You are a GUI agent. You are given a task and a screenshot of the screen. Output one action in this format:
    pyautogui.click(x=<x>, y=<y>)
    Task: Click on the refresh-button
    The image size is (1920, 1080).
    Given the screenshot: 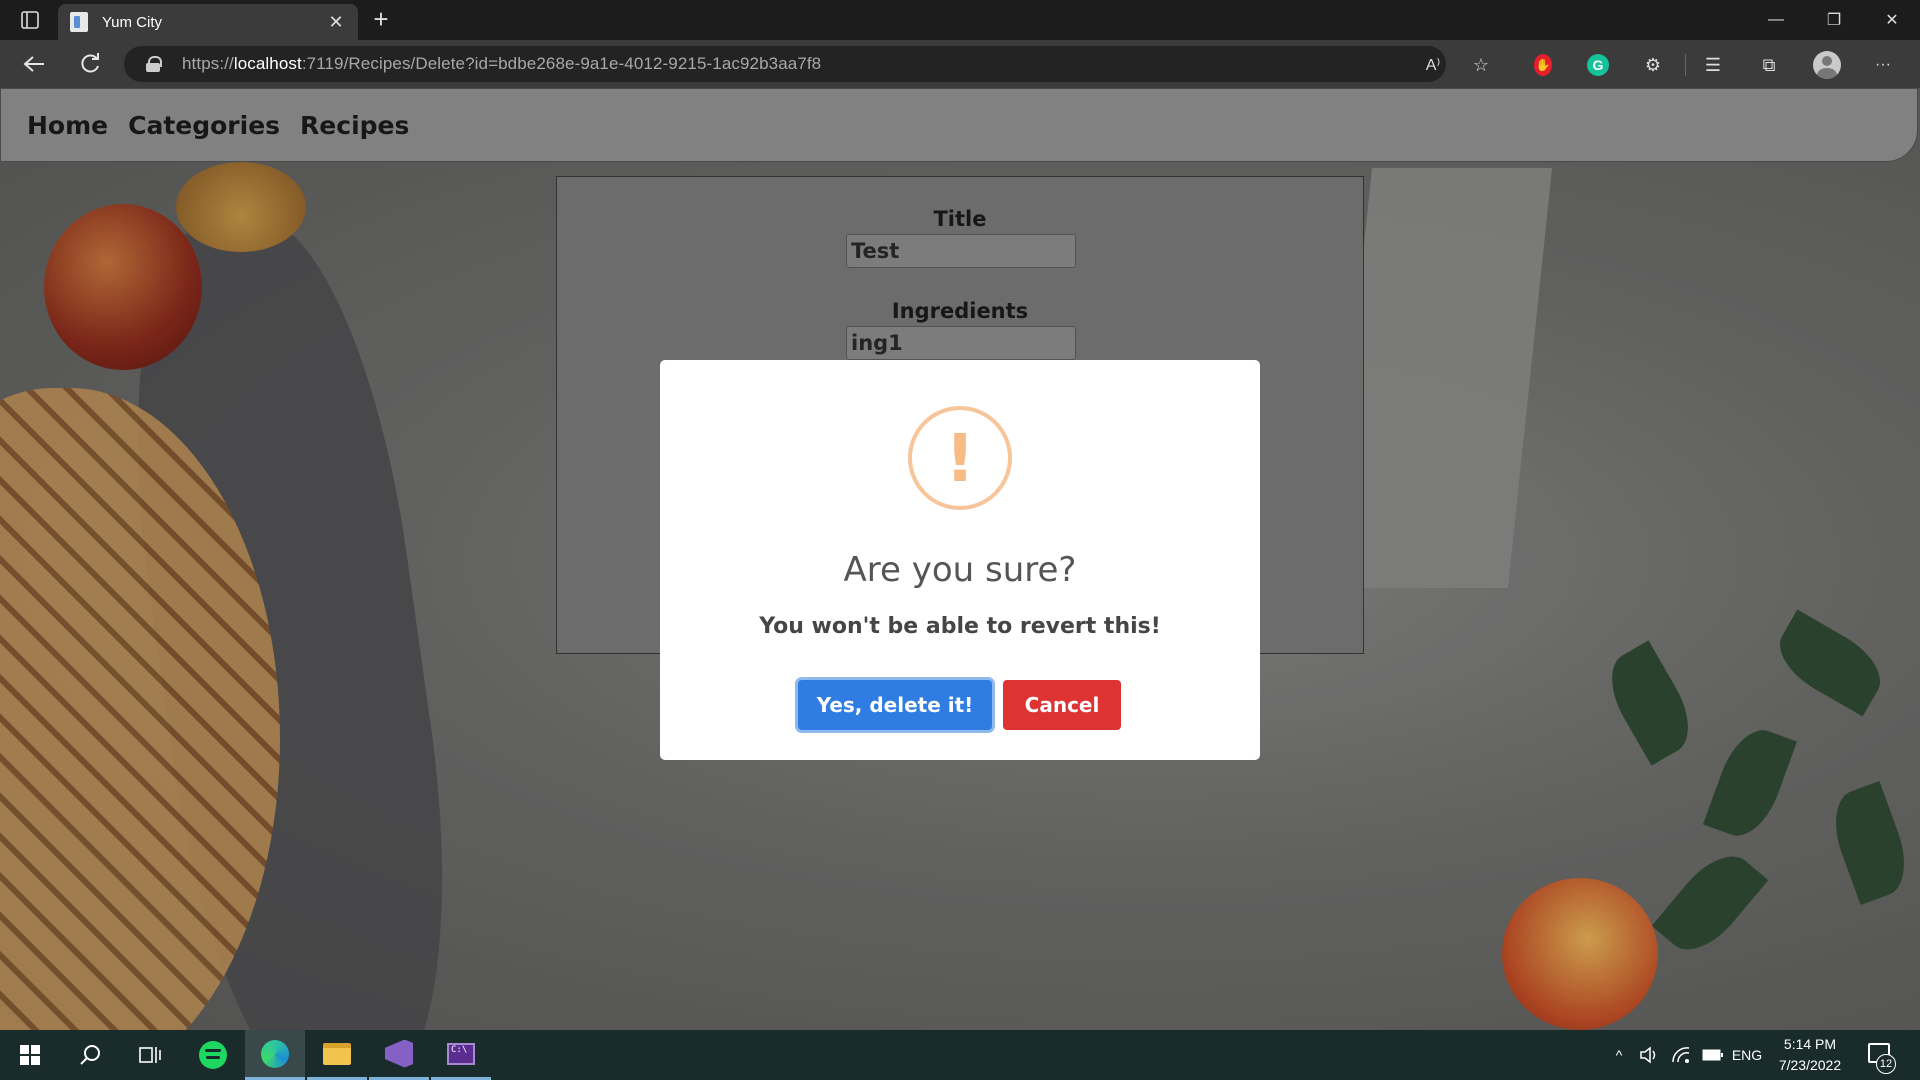 What is the action you would take?
    pyautogui.click(x=90, y=64)
    